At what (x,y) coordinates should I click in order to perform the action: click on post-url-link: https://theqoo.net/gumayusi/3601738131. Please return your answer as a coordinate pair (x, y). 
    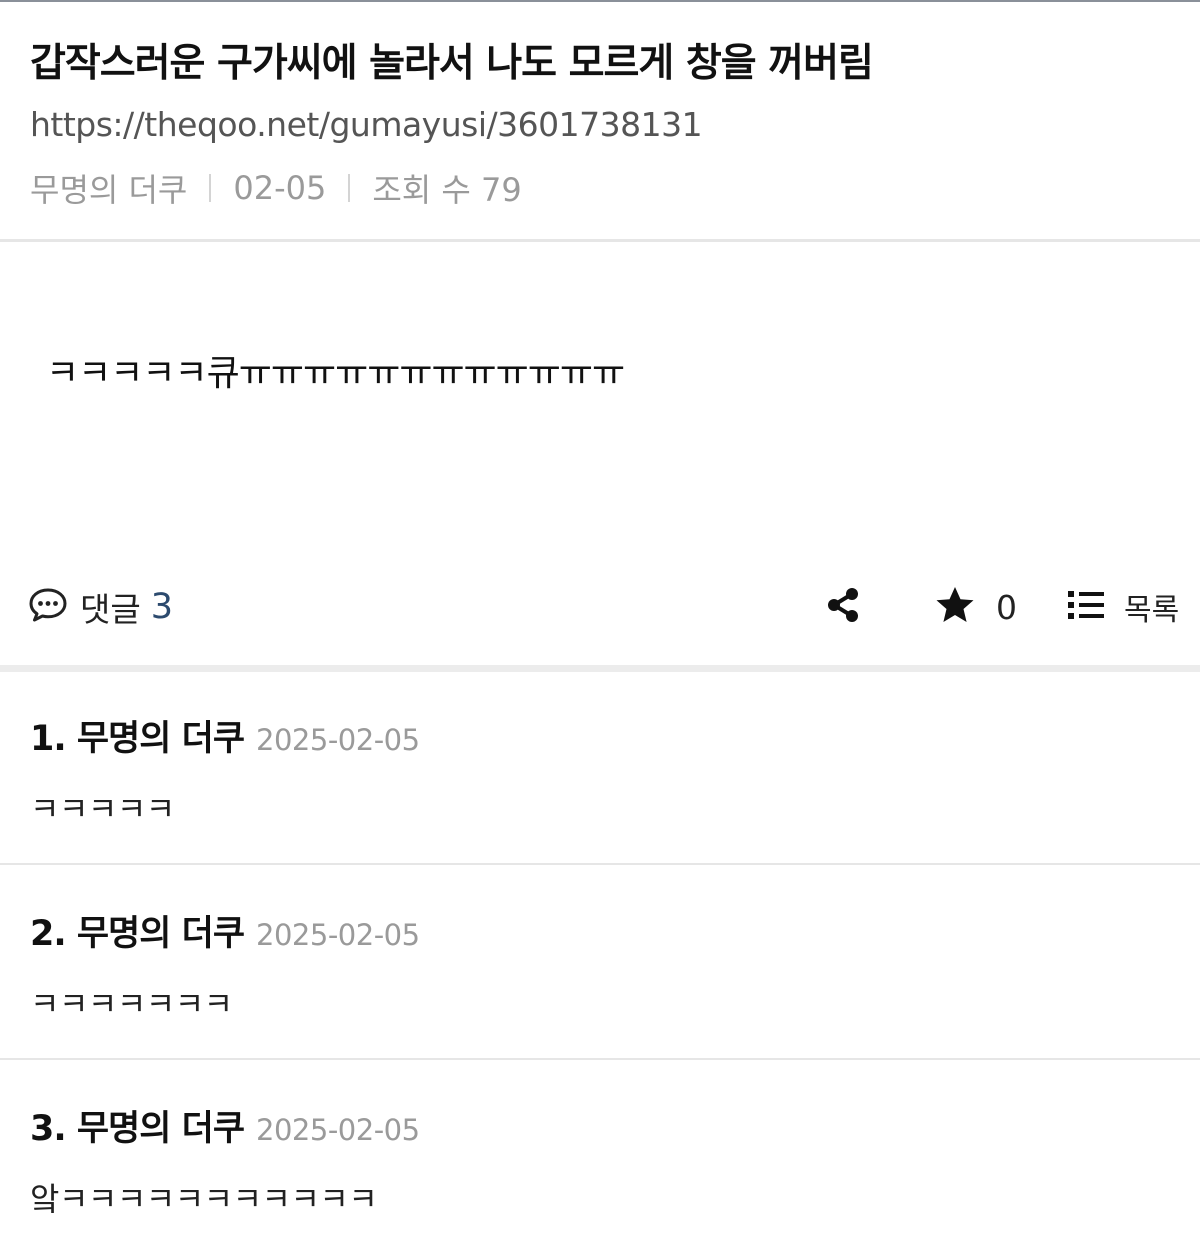
    Looking at the image, I should click on (366, 124).